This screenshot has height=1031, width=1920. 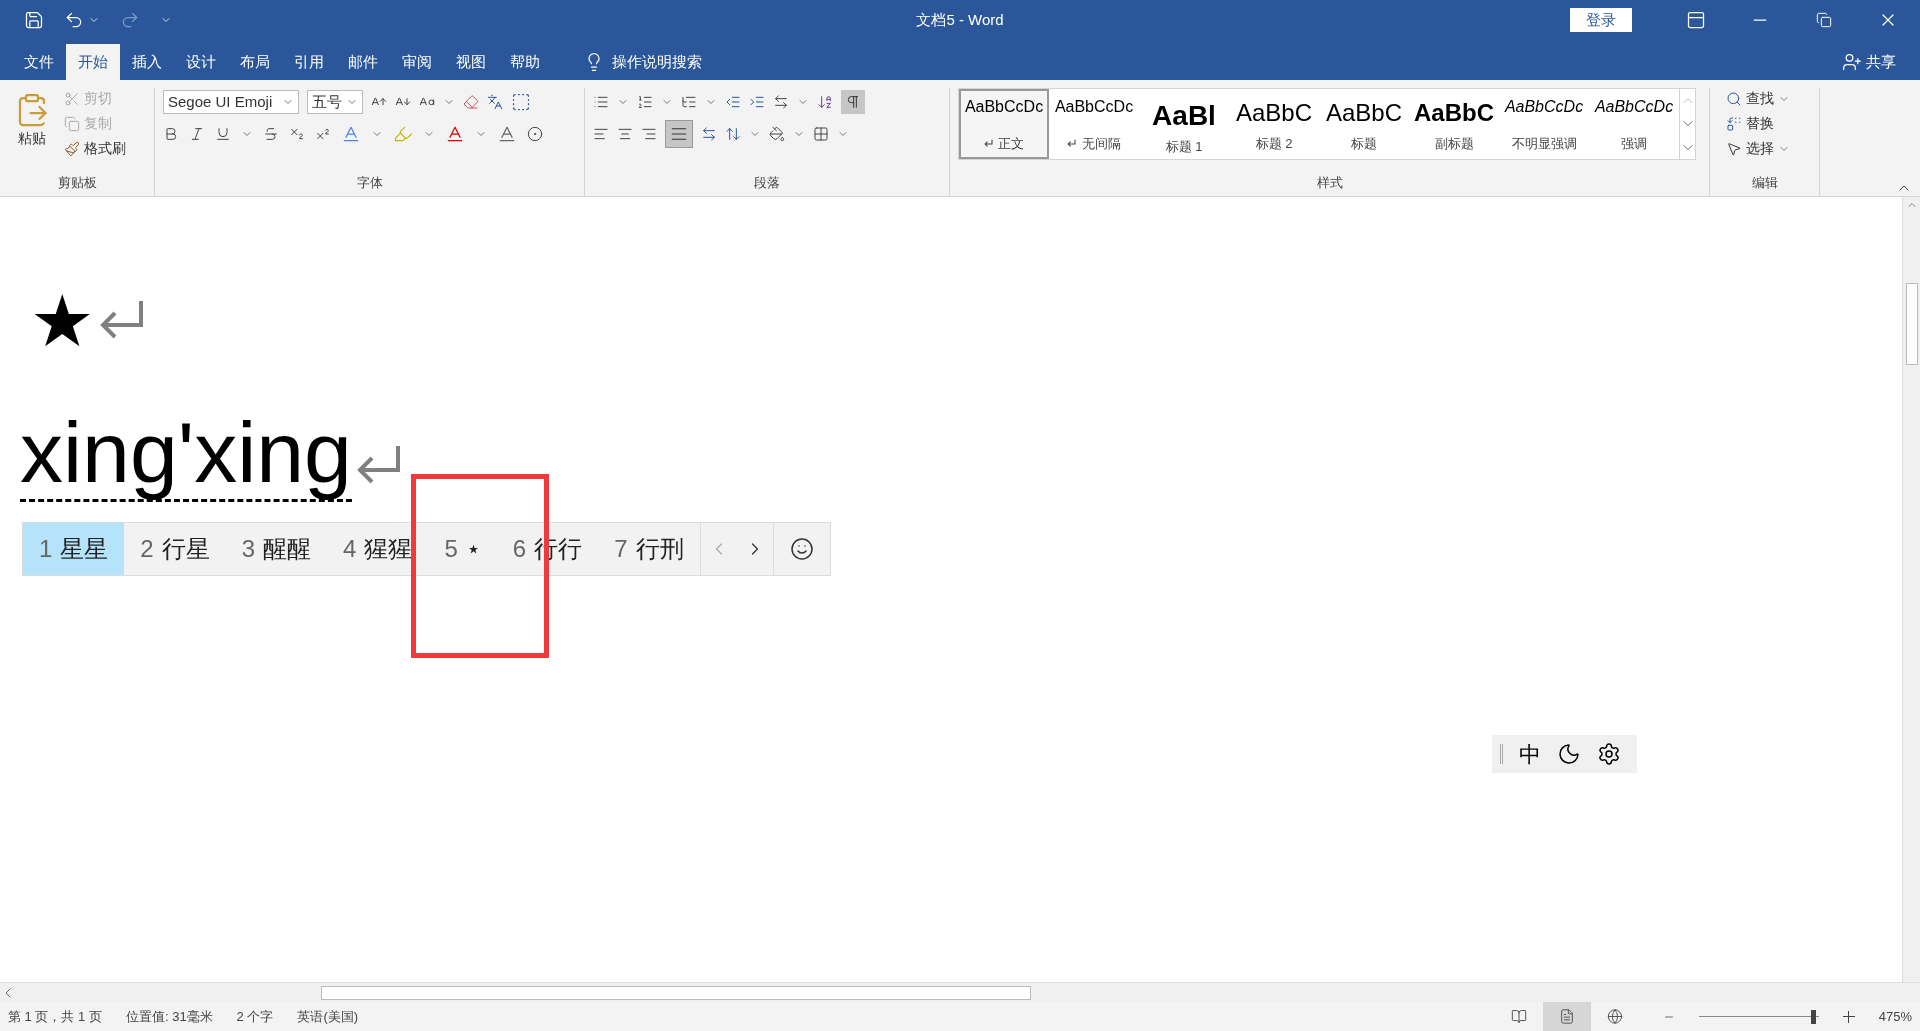 What do you see at coordinates (1881, 62) in the screenshot?
I see `share-button: 共享` at bounding box center [1881, 62].